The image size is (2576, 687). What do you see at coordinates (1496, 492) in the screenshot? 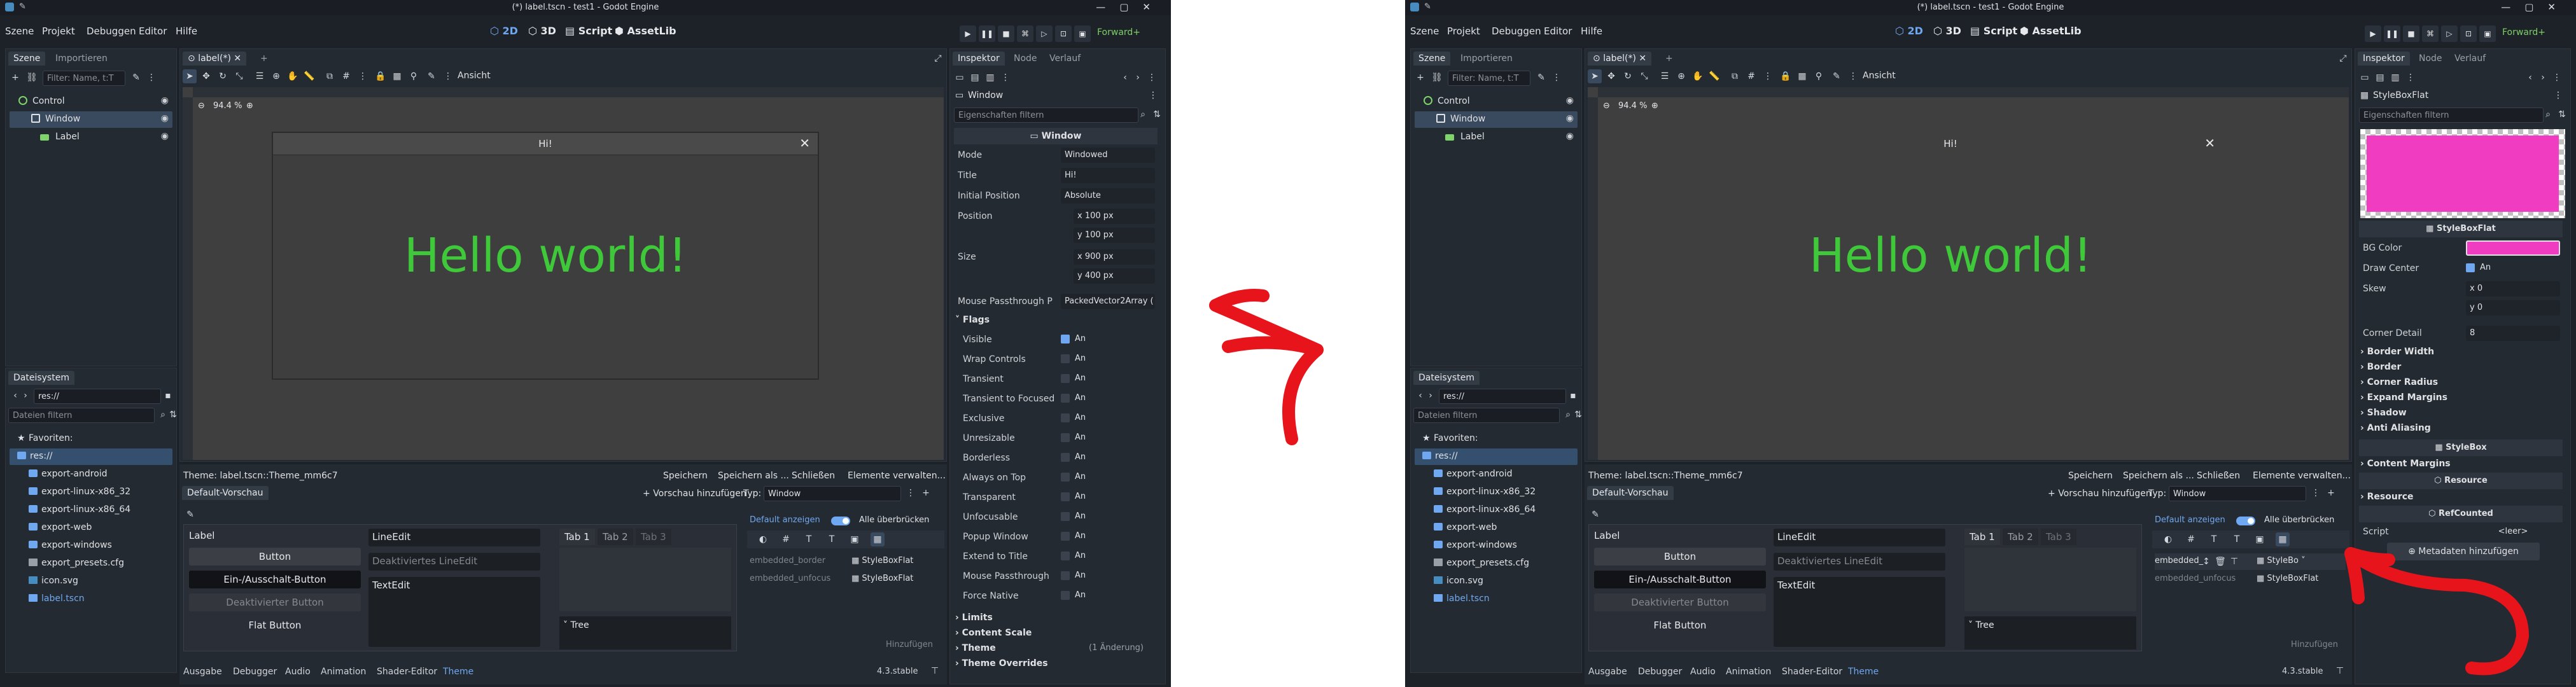
I see `fs-item-export-linux-32: export-linux-x86_32` at bounding box center [1496, 492].